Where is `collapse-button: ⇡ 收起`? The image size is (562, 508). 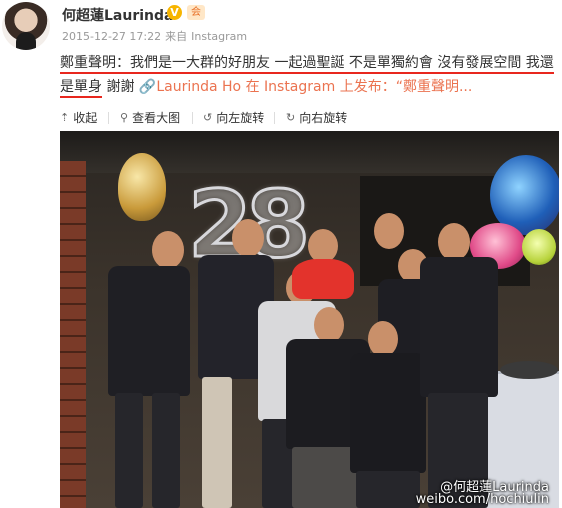
collapse-button: ⇡ 收起 is located at coordinates (78, 118).